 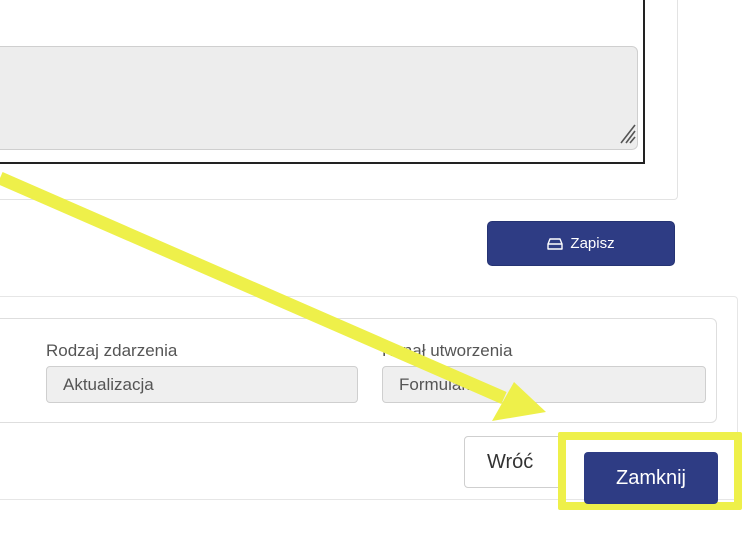 I want to click on close-button: Zamknij, so click(x=651, y=478).